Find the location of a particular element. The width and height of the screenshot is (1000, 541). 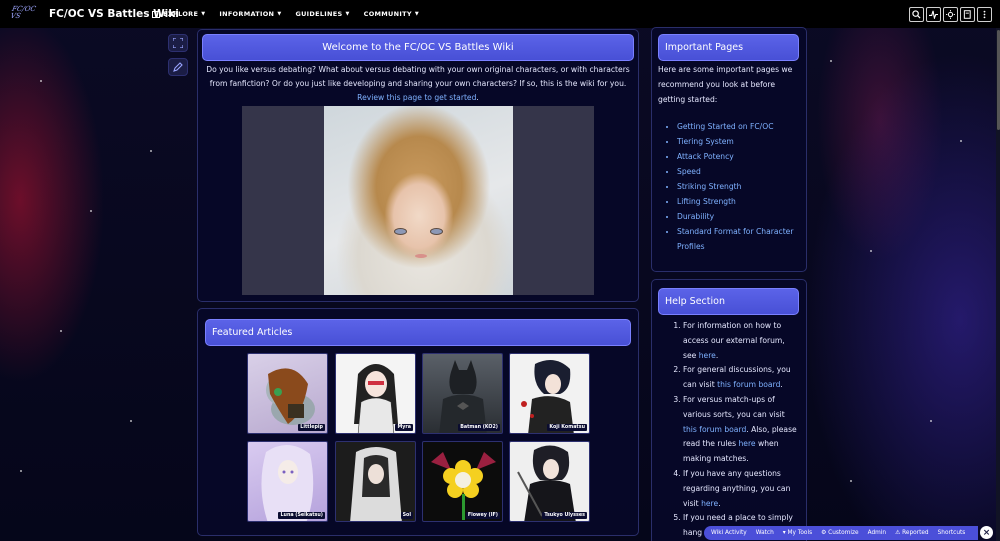

tsukyo-illustration is located at coordinates (546, 483).